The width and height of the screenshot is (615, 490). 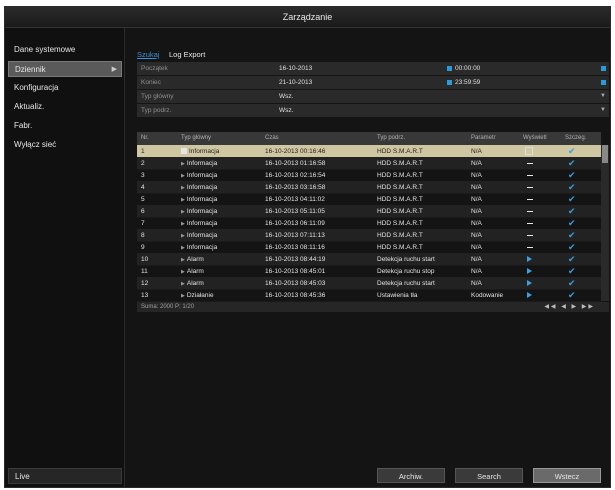 What do you see at coordinates (154, 68) in the screenshot?
I see `filter-label: Początek` at bounding box center [154, 68].